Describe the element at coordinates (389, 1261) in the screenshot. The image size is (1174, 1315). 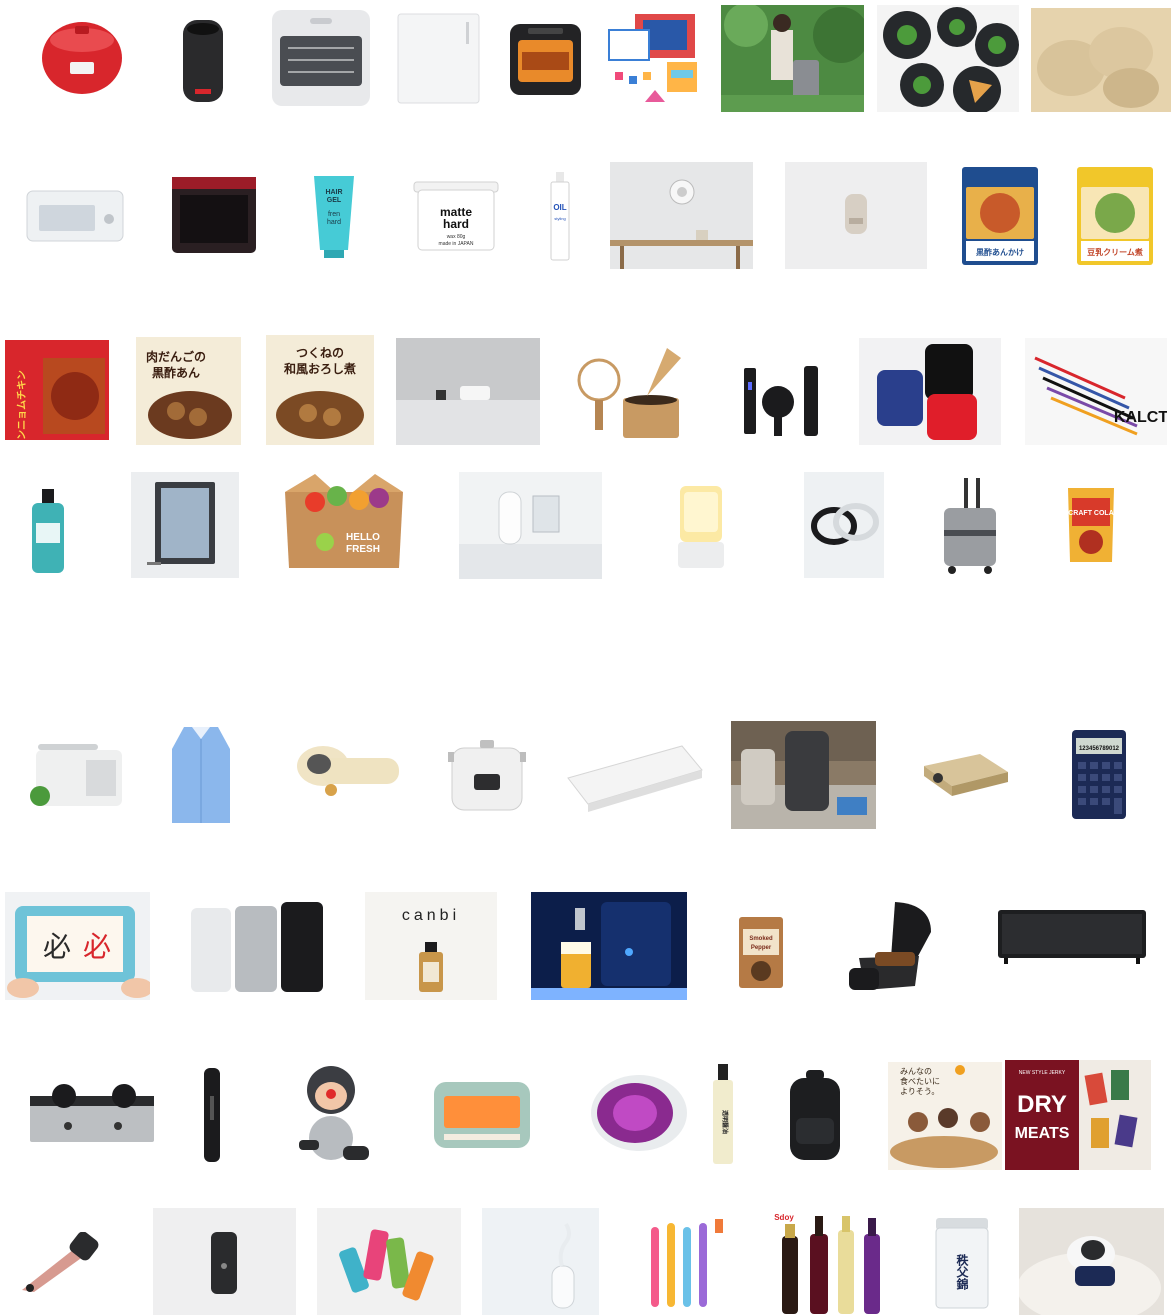
I see `spray-bottles-photo` at that location.